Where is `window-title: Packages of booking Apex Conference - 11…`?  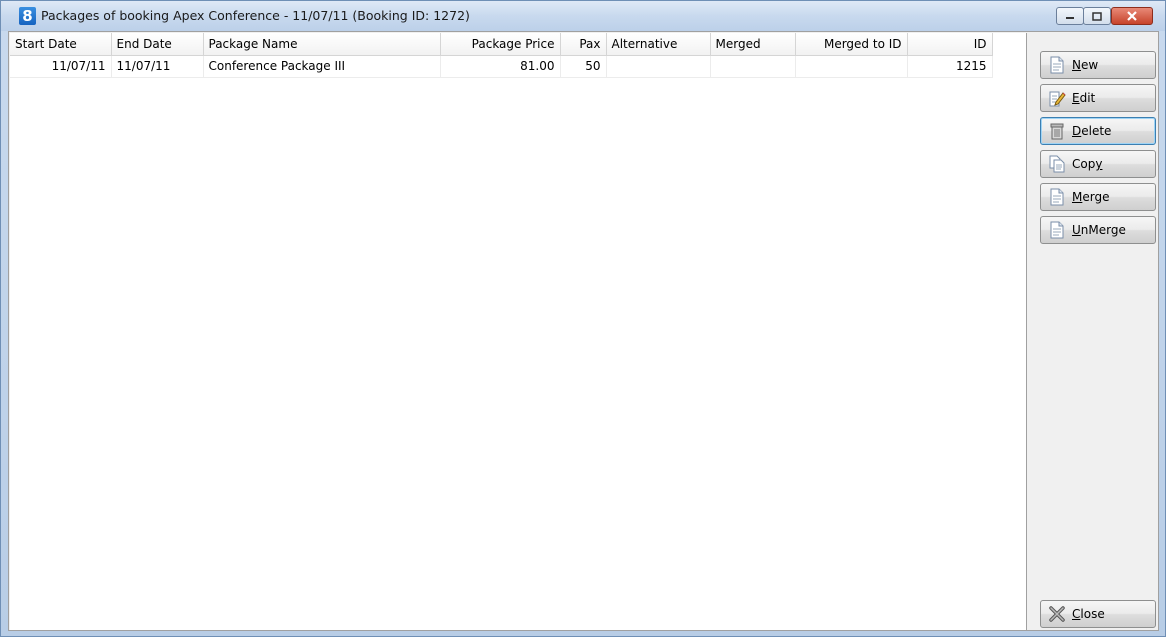 window-title: Packages of booking Apex Conference - 11… is located at coordinates (255, 15).